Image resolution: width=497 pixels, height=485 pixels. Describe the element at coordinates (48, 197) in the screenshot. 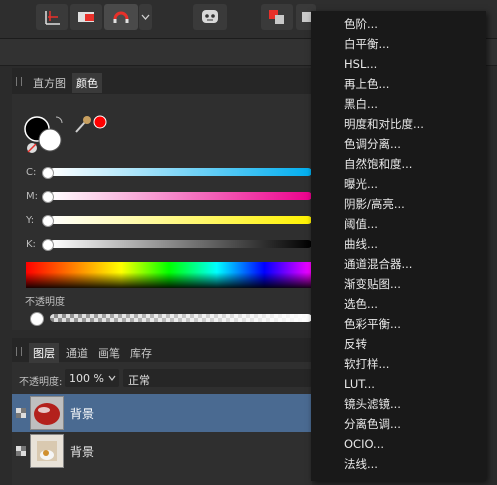

I see `slider-m-knob` at that location.